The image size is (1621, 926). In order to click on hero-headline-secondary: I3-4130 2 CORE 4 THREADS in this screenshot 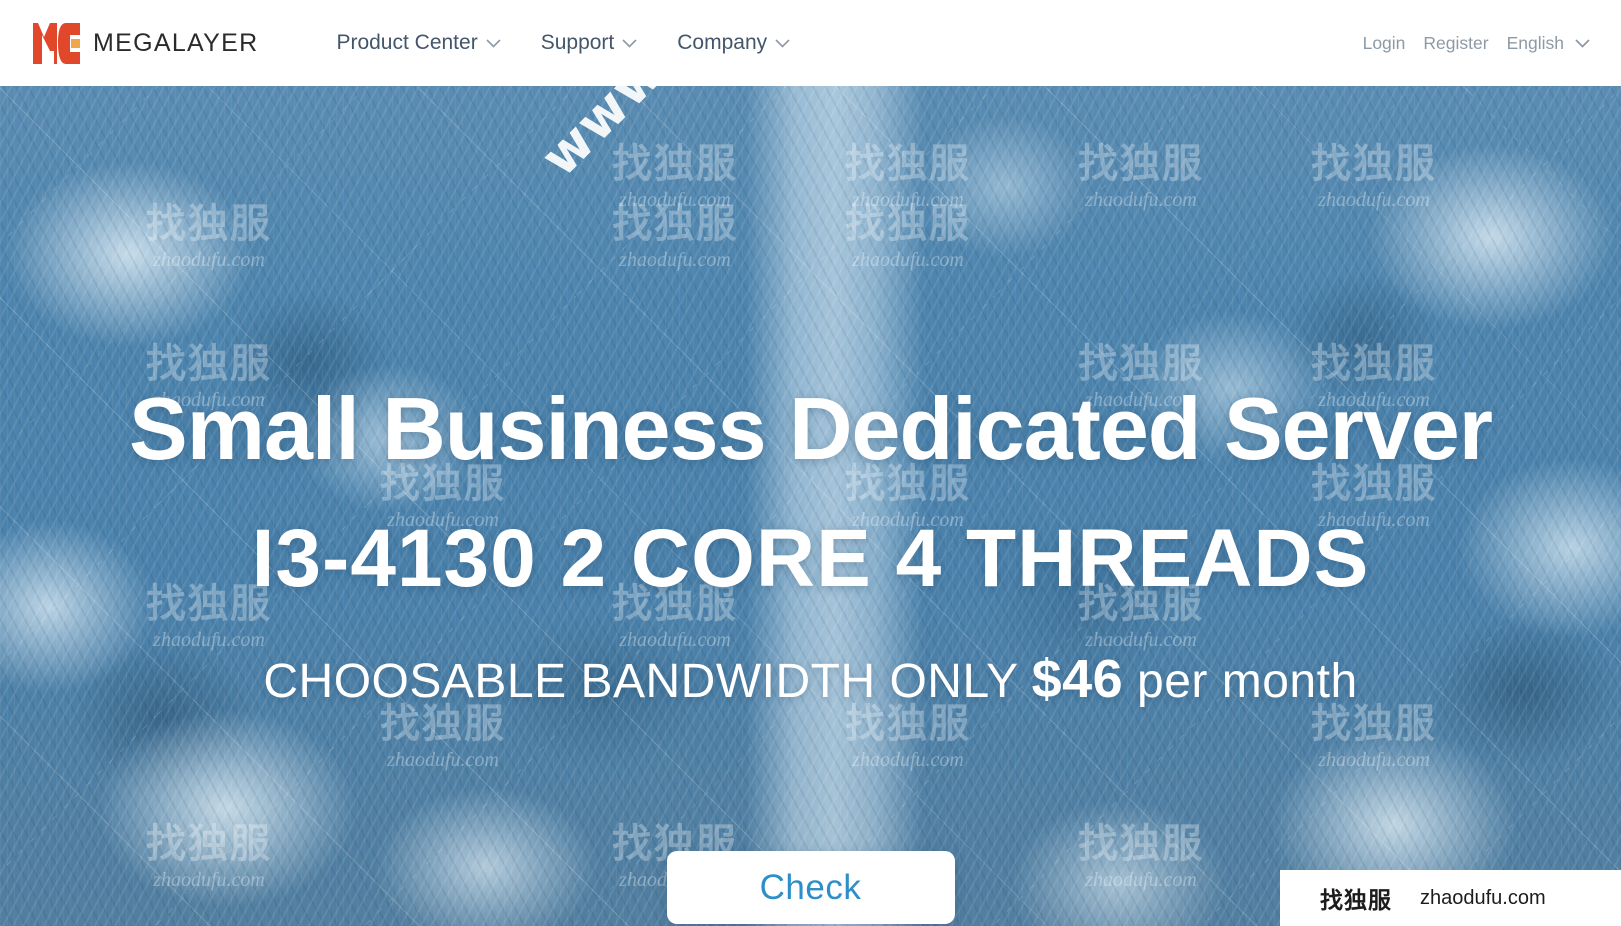, I will do `click(810, 558)`.